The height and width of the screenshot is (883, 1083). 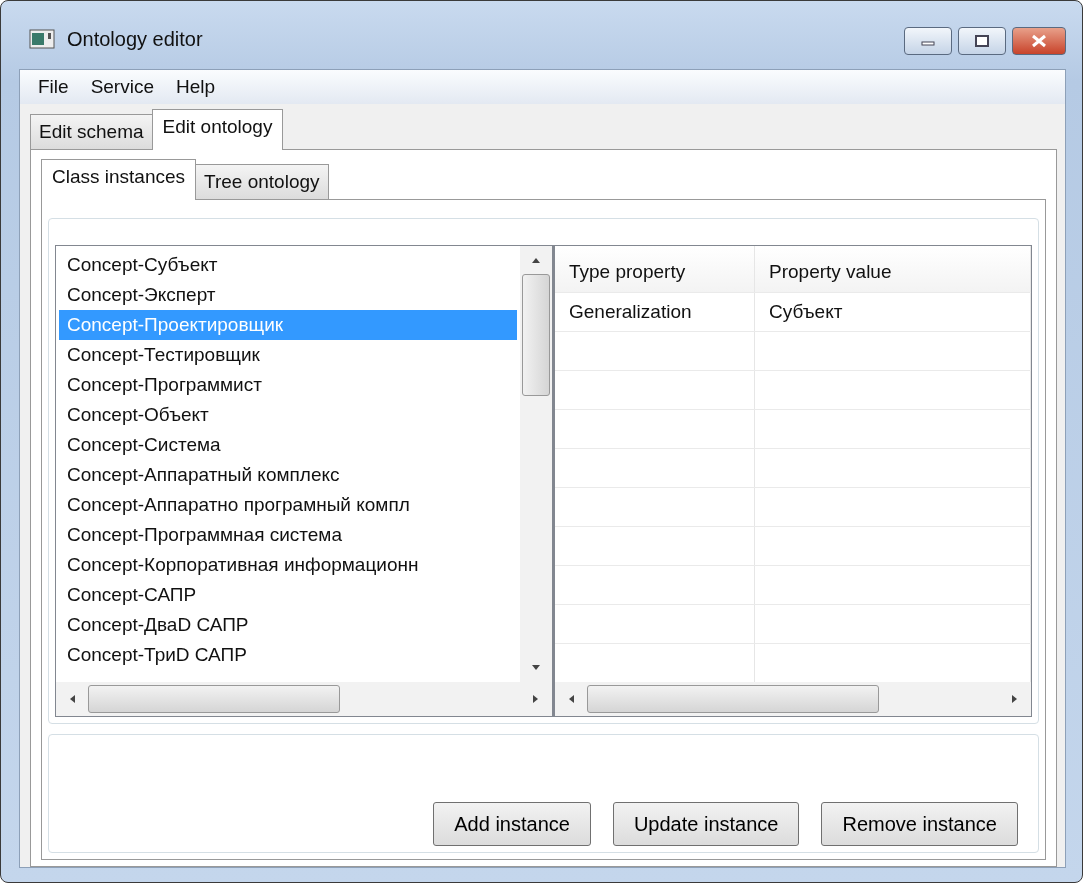 I want to click on menu-item: Help, so click(x=196, y=87).